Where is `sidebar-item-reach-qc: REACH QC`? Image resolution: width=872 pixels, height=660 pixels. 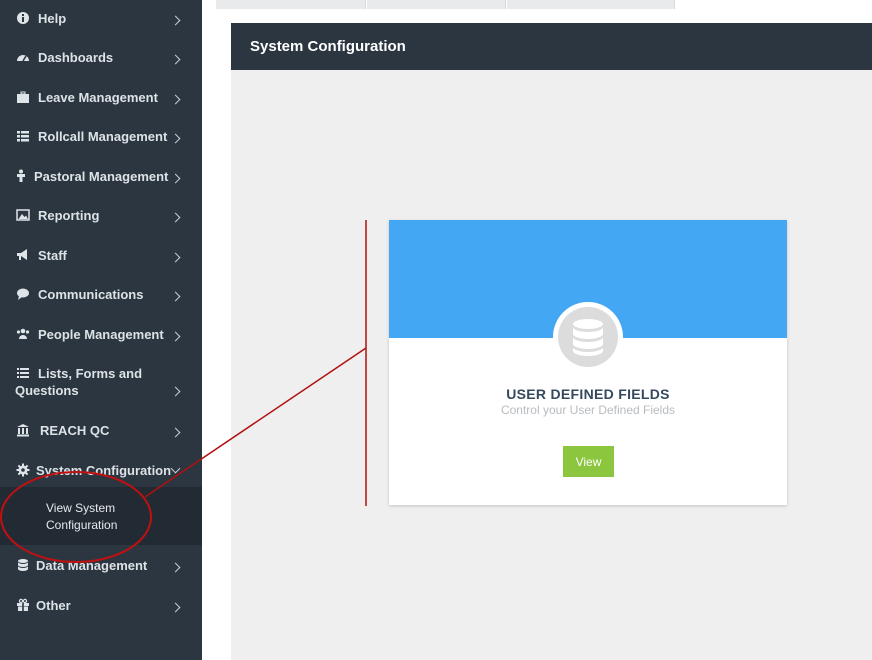
sidebar-item-reach-qc: REACH QC is located at coordinates (101, 433).